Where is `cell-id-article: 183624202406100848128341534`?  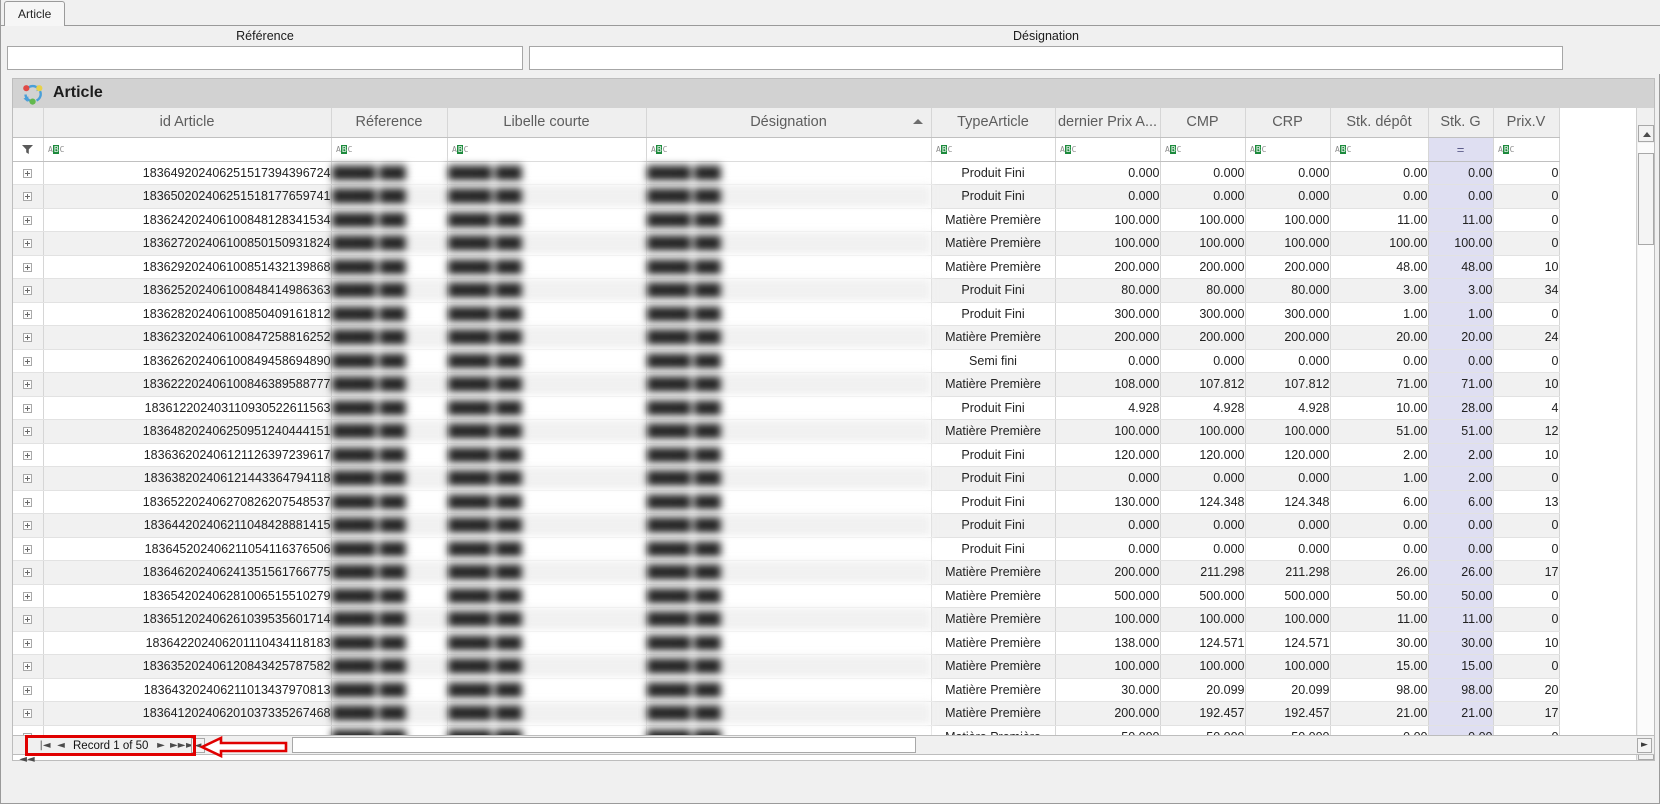 cell-id-article: 183624202406100848128341534 is located at coordinates (187, 220).